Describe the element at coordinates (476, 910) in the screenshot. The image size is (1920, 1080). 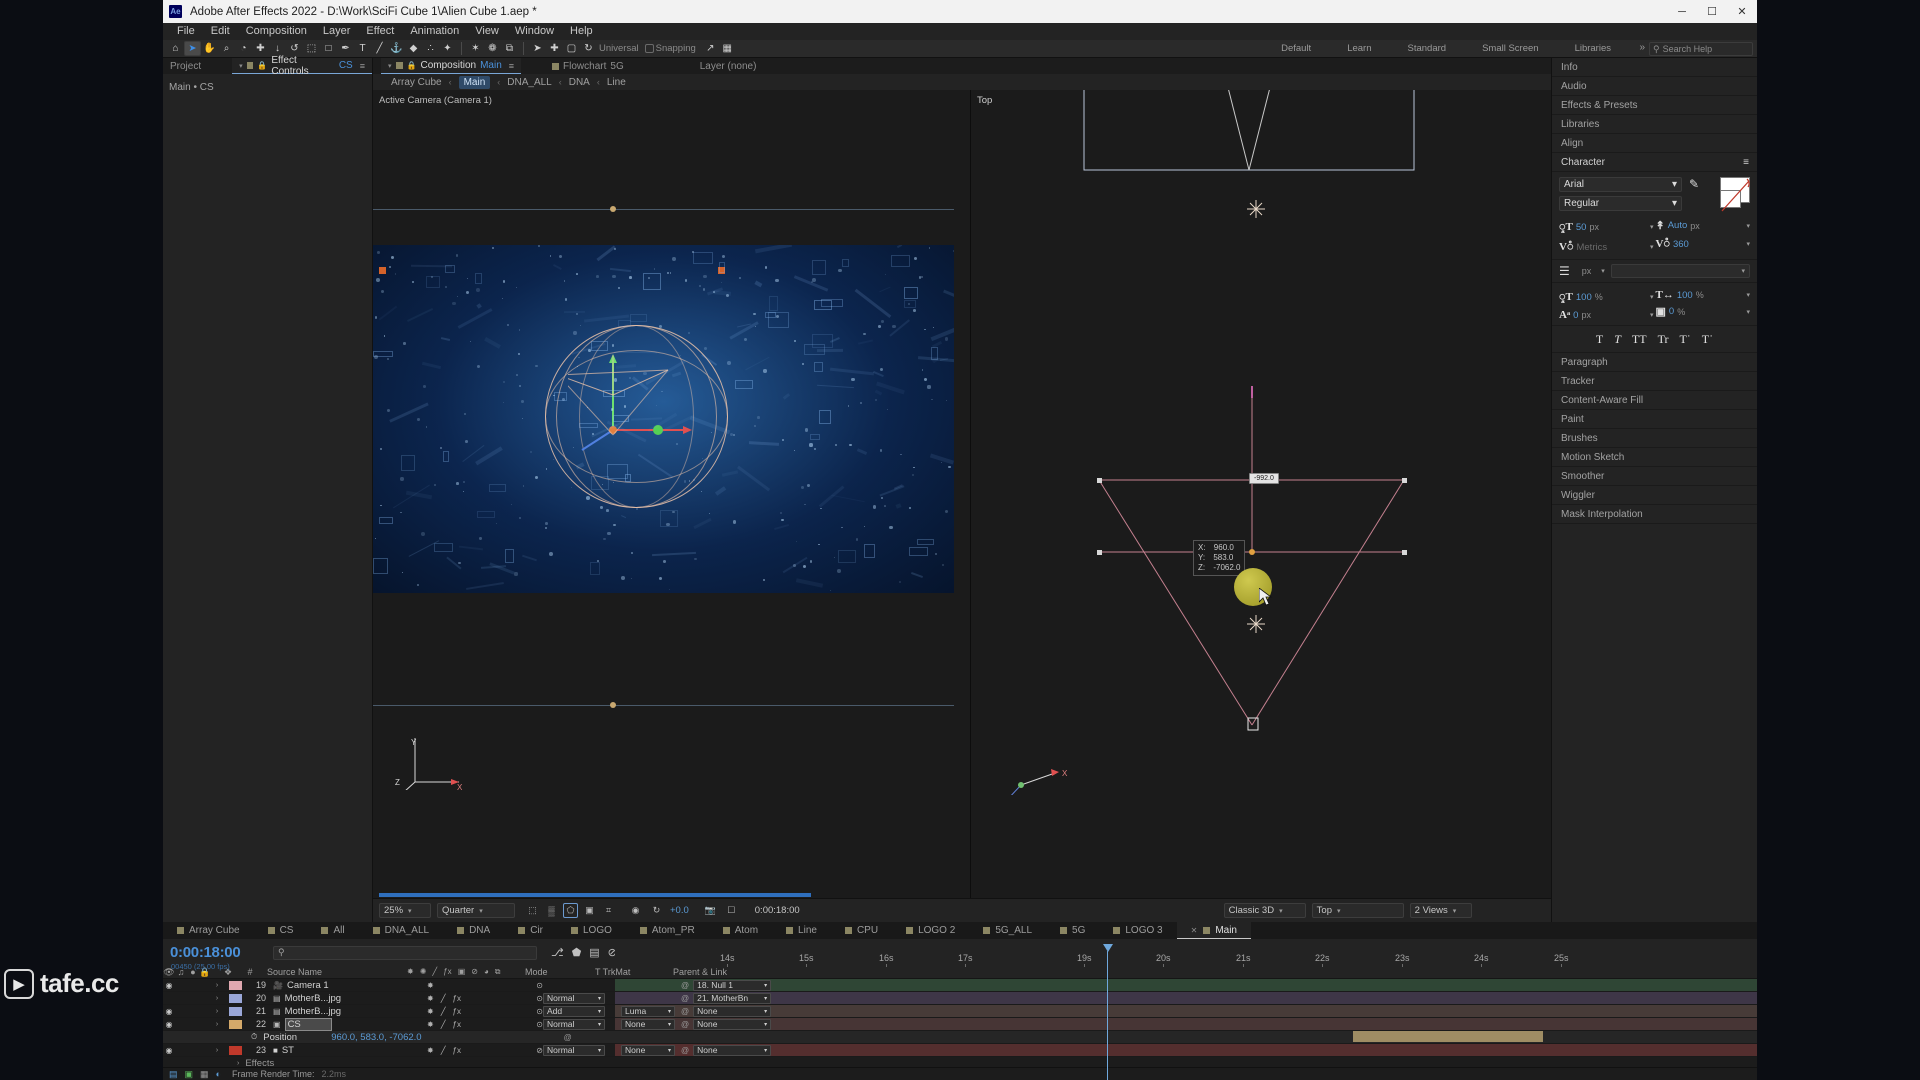
I see `resolution-select: Quarter ▾` at that location.